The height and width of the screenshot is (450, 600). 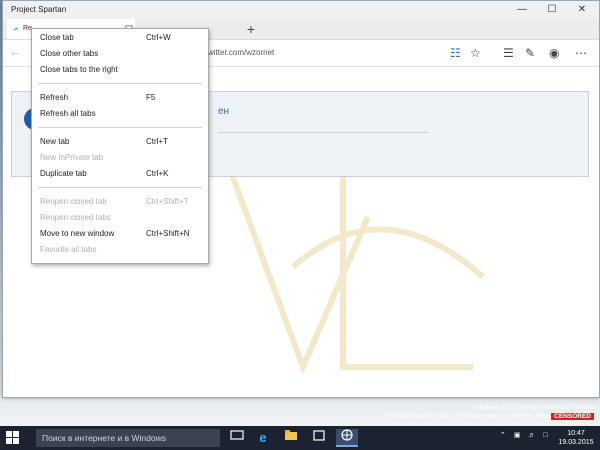 What do you see at coordinates (15, 29) in the screenshot?
I see `twitter-bird-icon` at bounding box center [15, 29].